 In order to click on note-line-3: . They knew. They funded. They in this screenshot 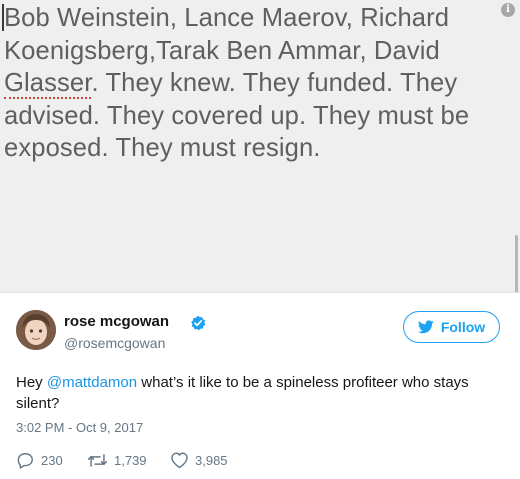, I will do `click(274, 83)`.